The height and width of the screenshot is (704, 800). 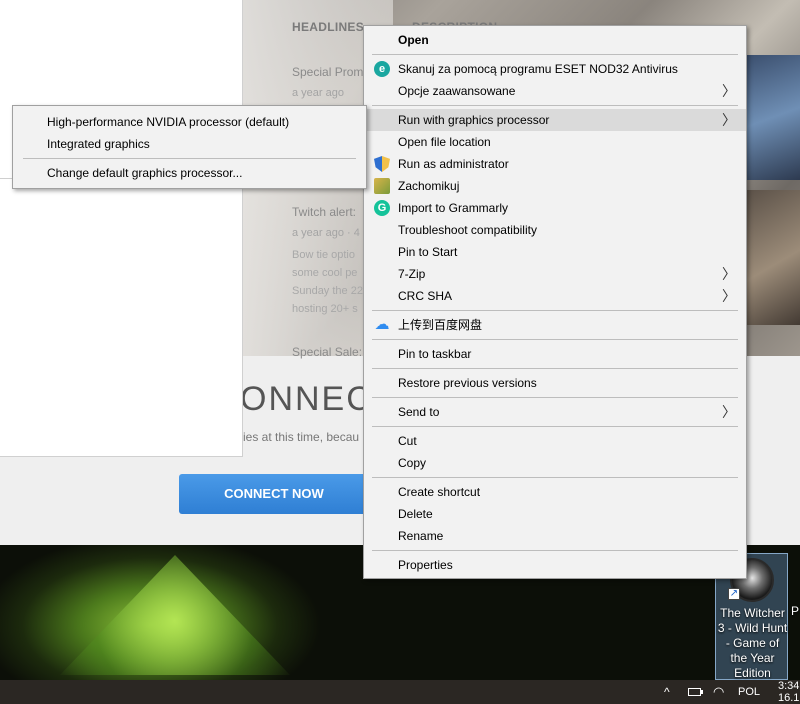 I want to click on menu-item-copy: Copy, so click(x=555, y=463).